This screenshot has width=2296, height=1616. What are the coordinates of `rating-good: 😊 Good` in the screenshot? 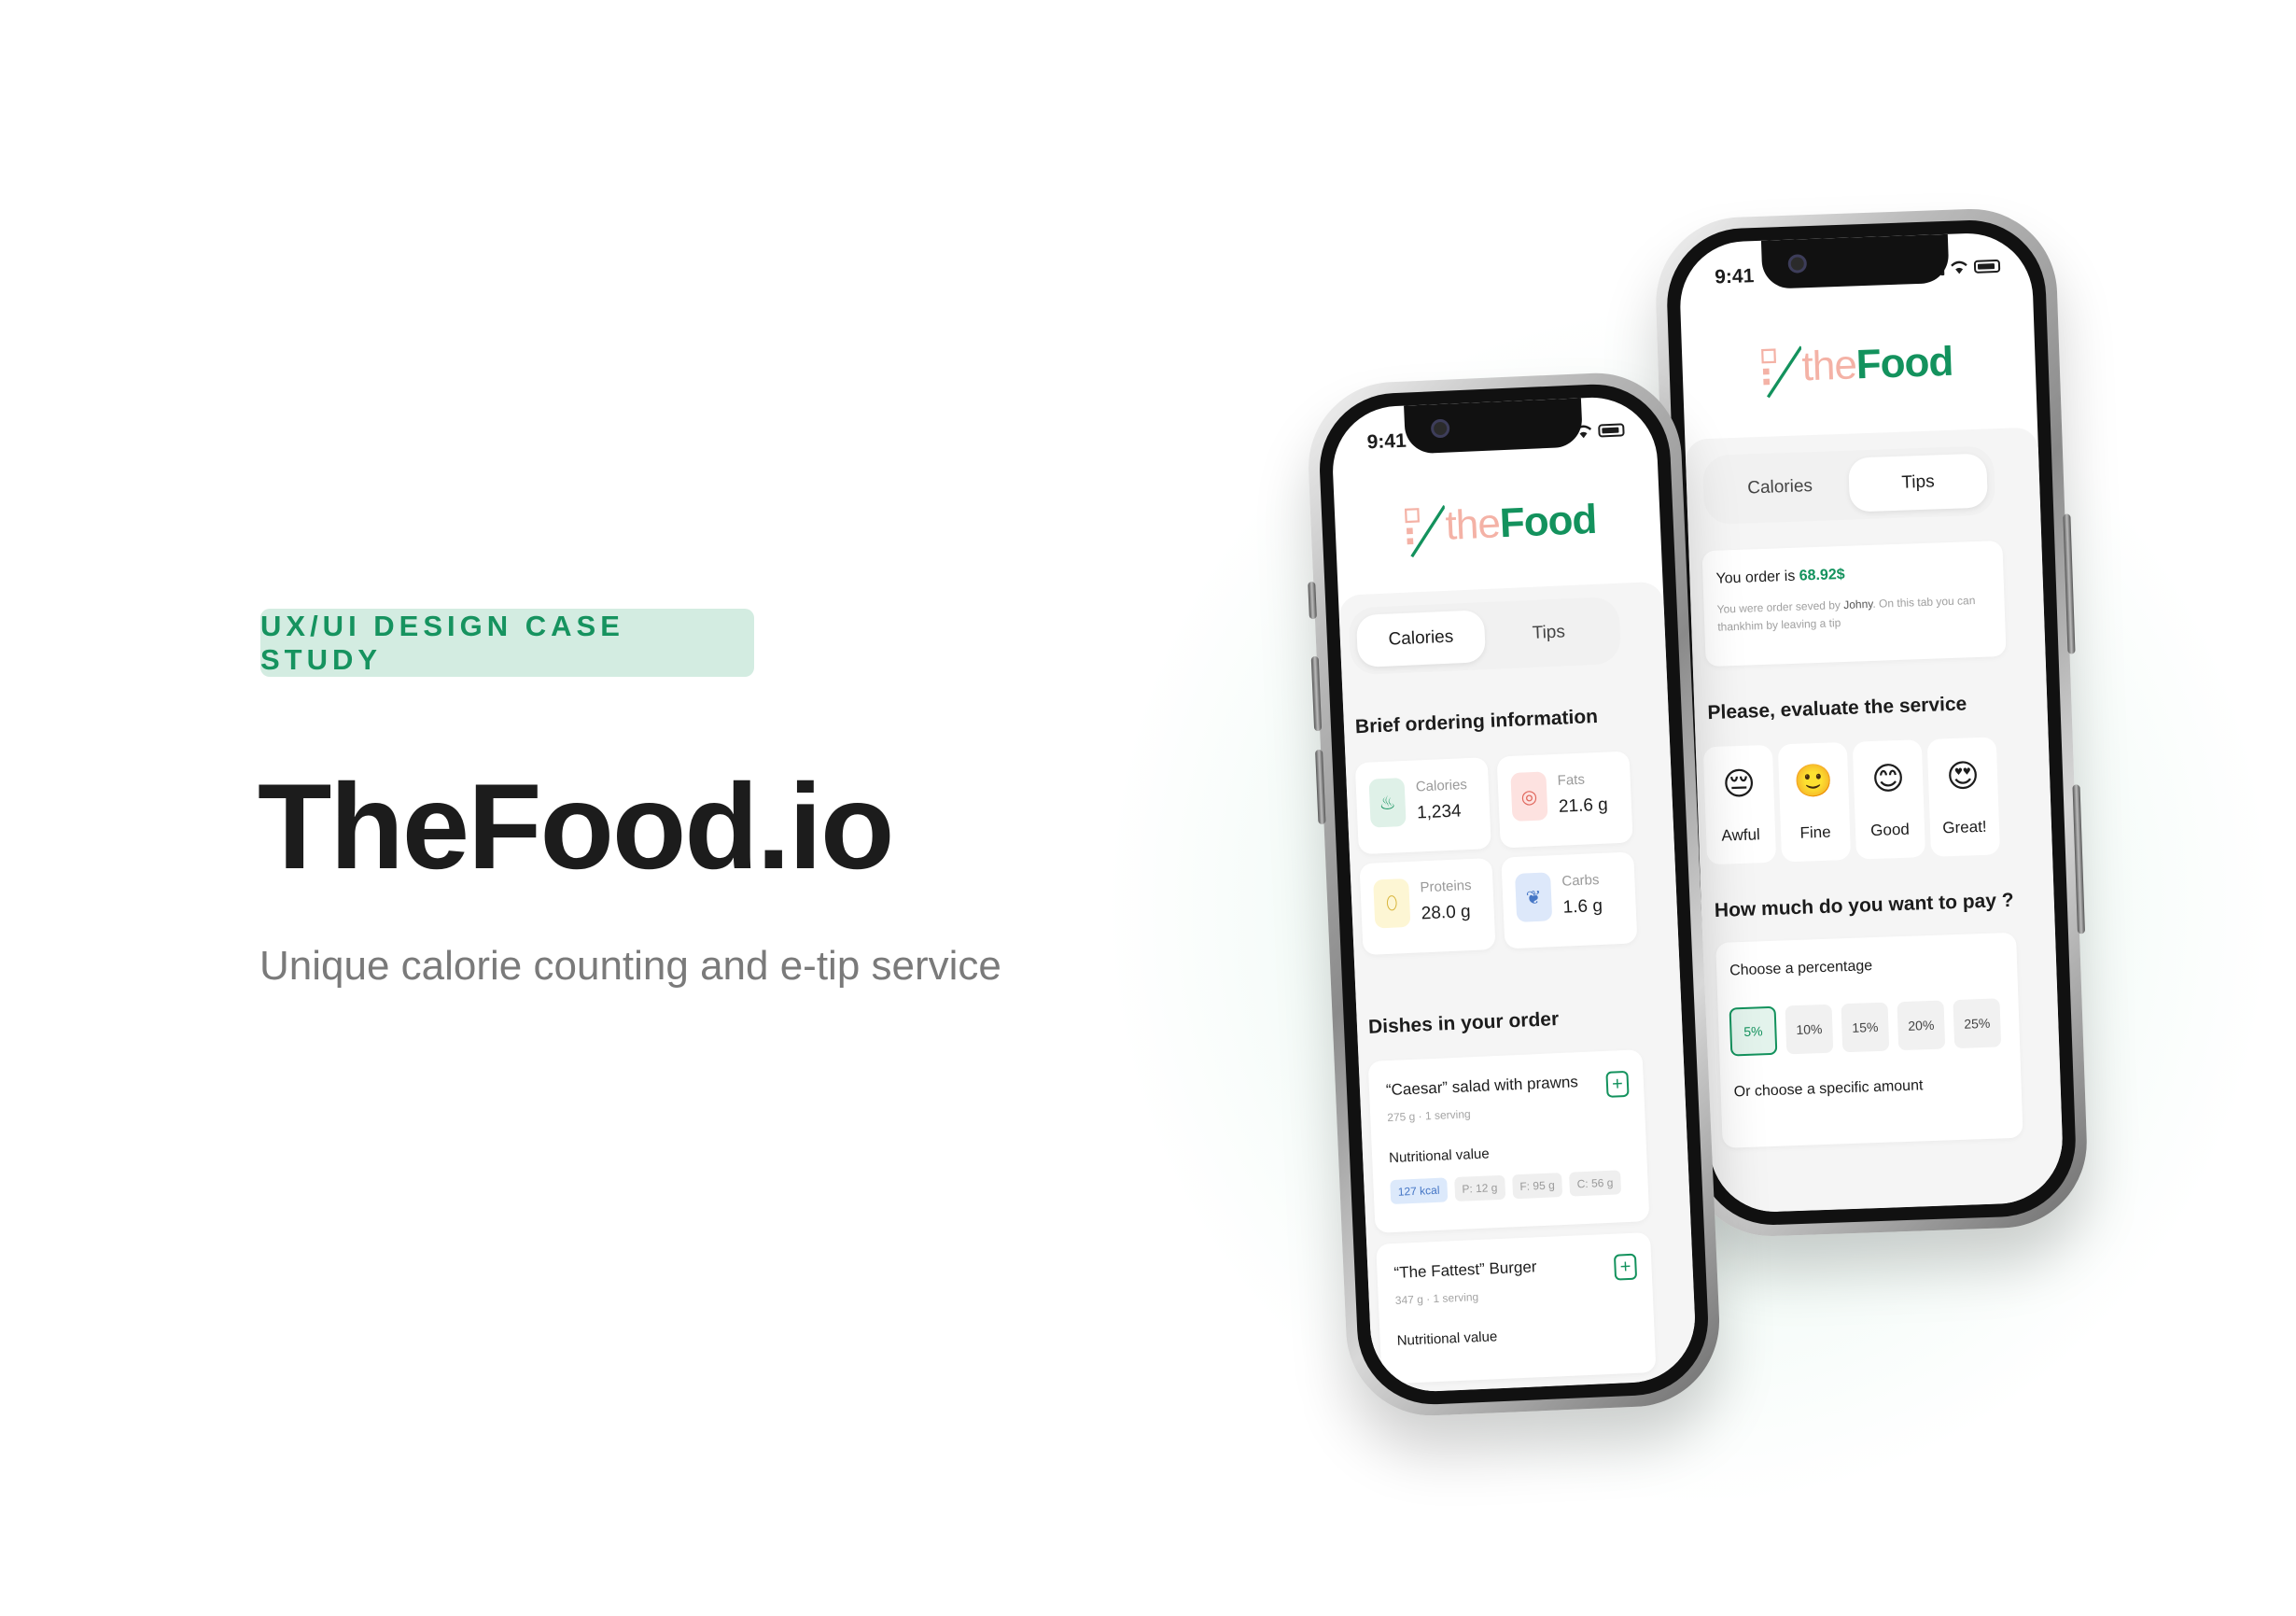 It's located at (1889, 799).